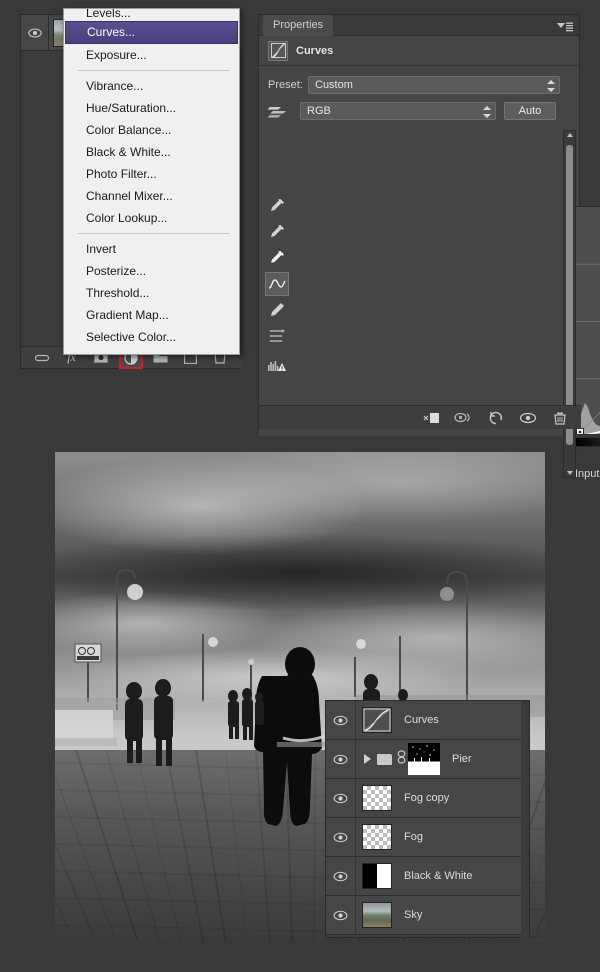  Describe the element at coordinates (427, 837) in the screenshot. I see `table-row: Fog` at that location.